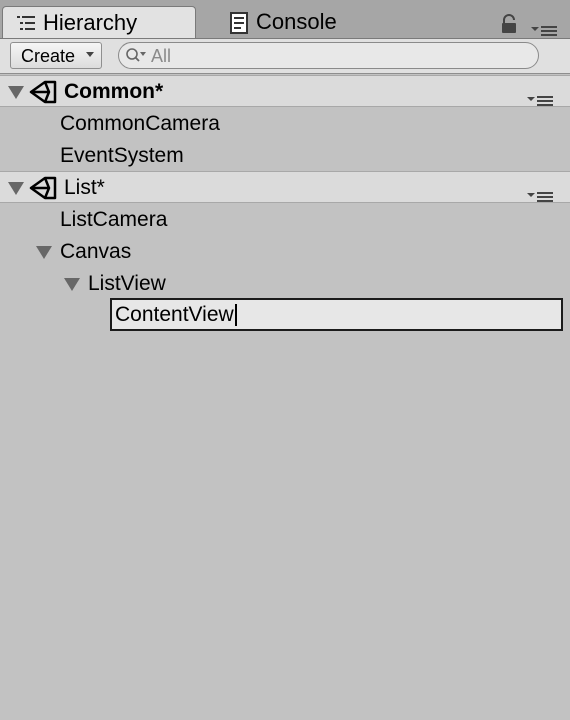  Describe the element at coordinates (285, 187) in the screenshot. I see `scene-header-list: List*` at that location.